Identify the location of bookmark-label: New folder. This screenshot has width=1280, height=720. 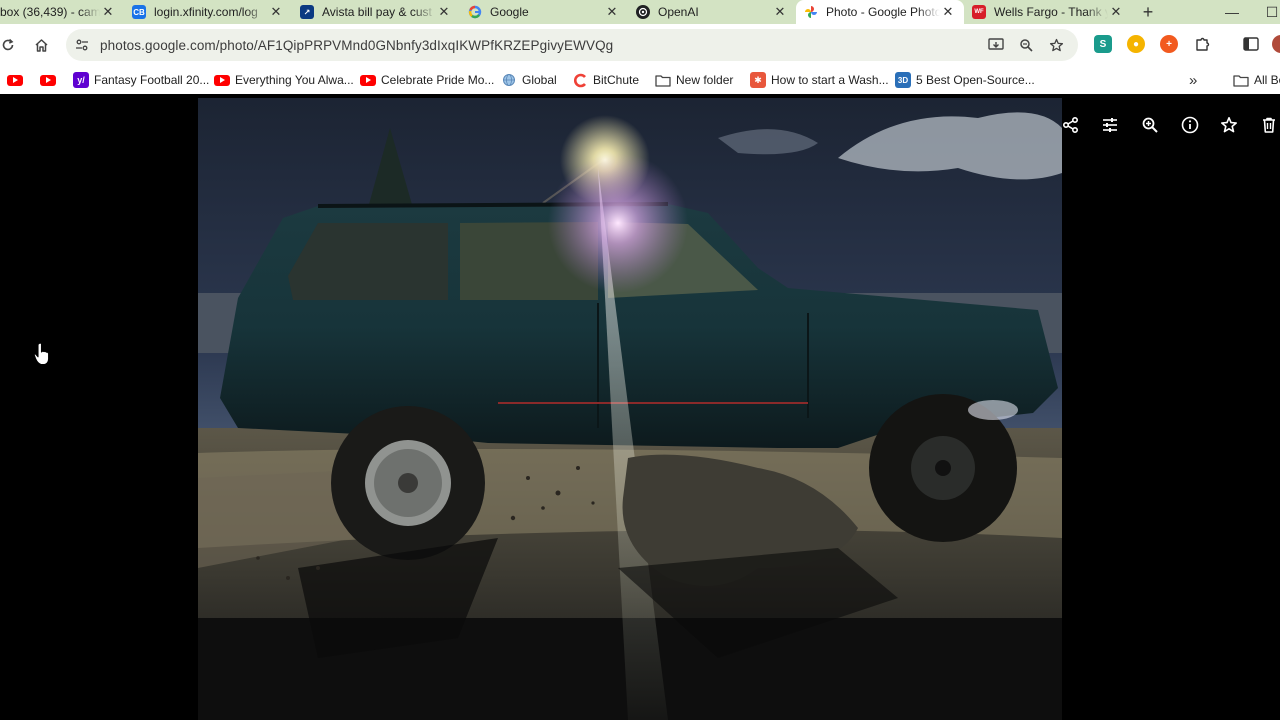
(705, 80).